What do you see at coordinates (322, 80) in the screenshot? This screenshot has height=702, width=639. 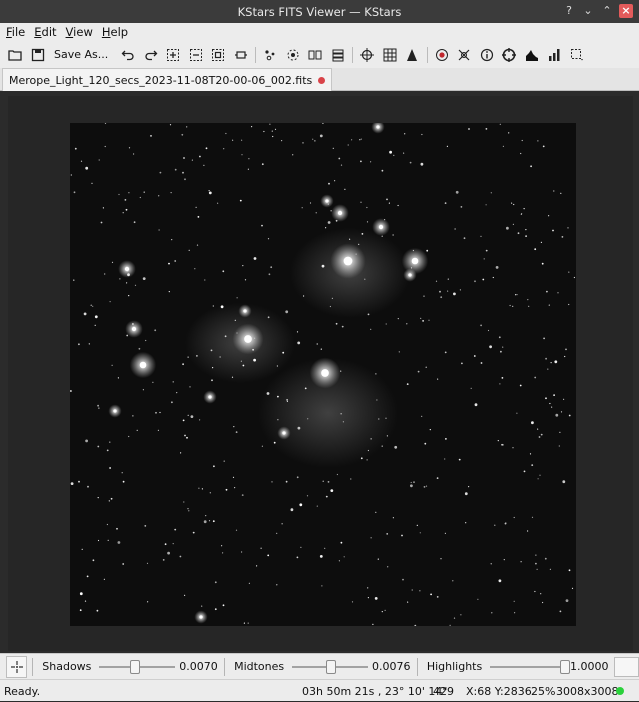 I see `tab-close-icon` at bounding box center [322, 80].